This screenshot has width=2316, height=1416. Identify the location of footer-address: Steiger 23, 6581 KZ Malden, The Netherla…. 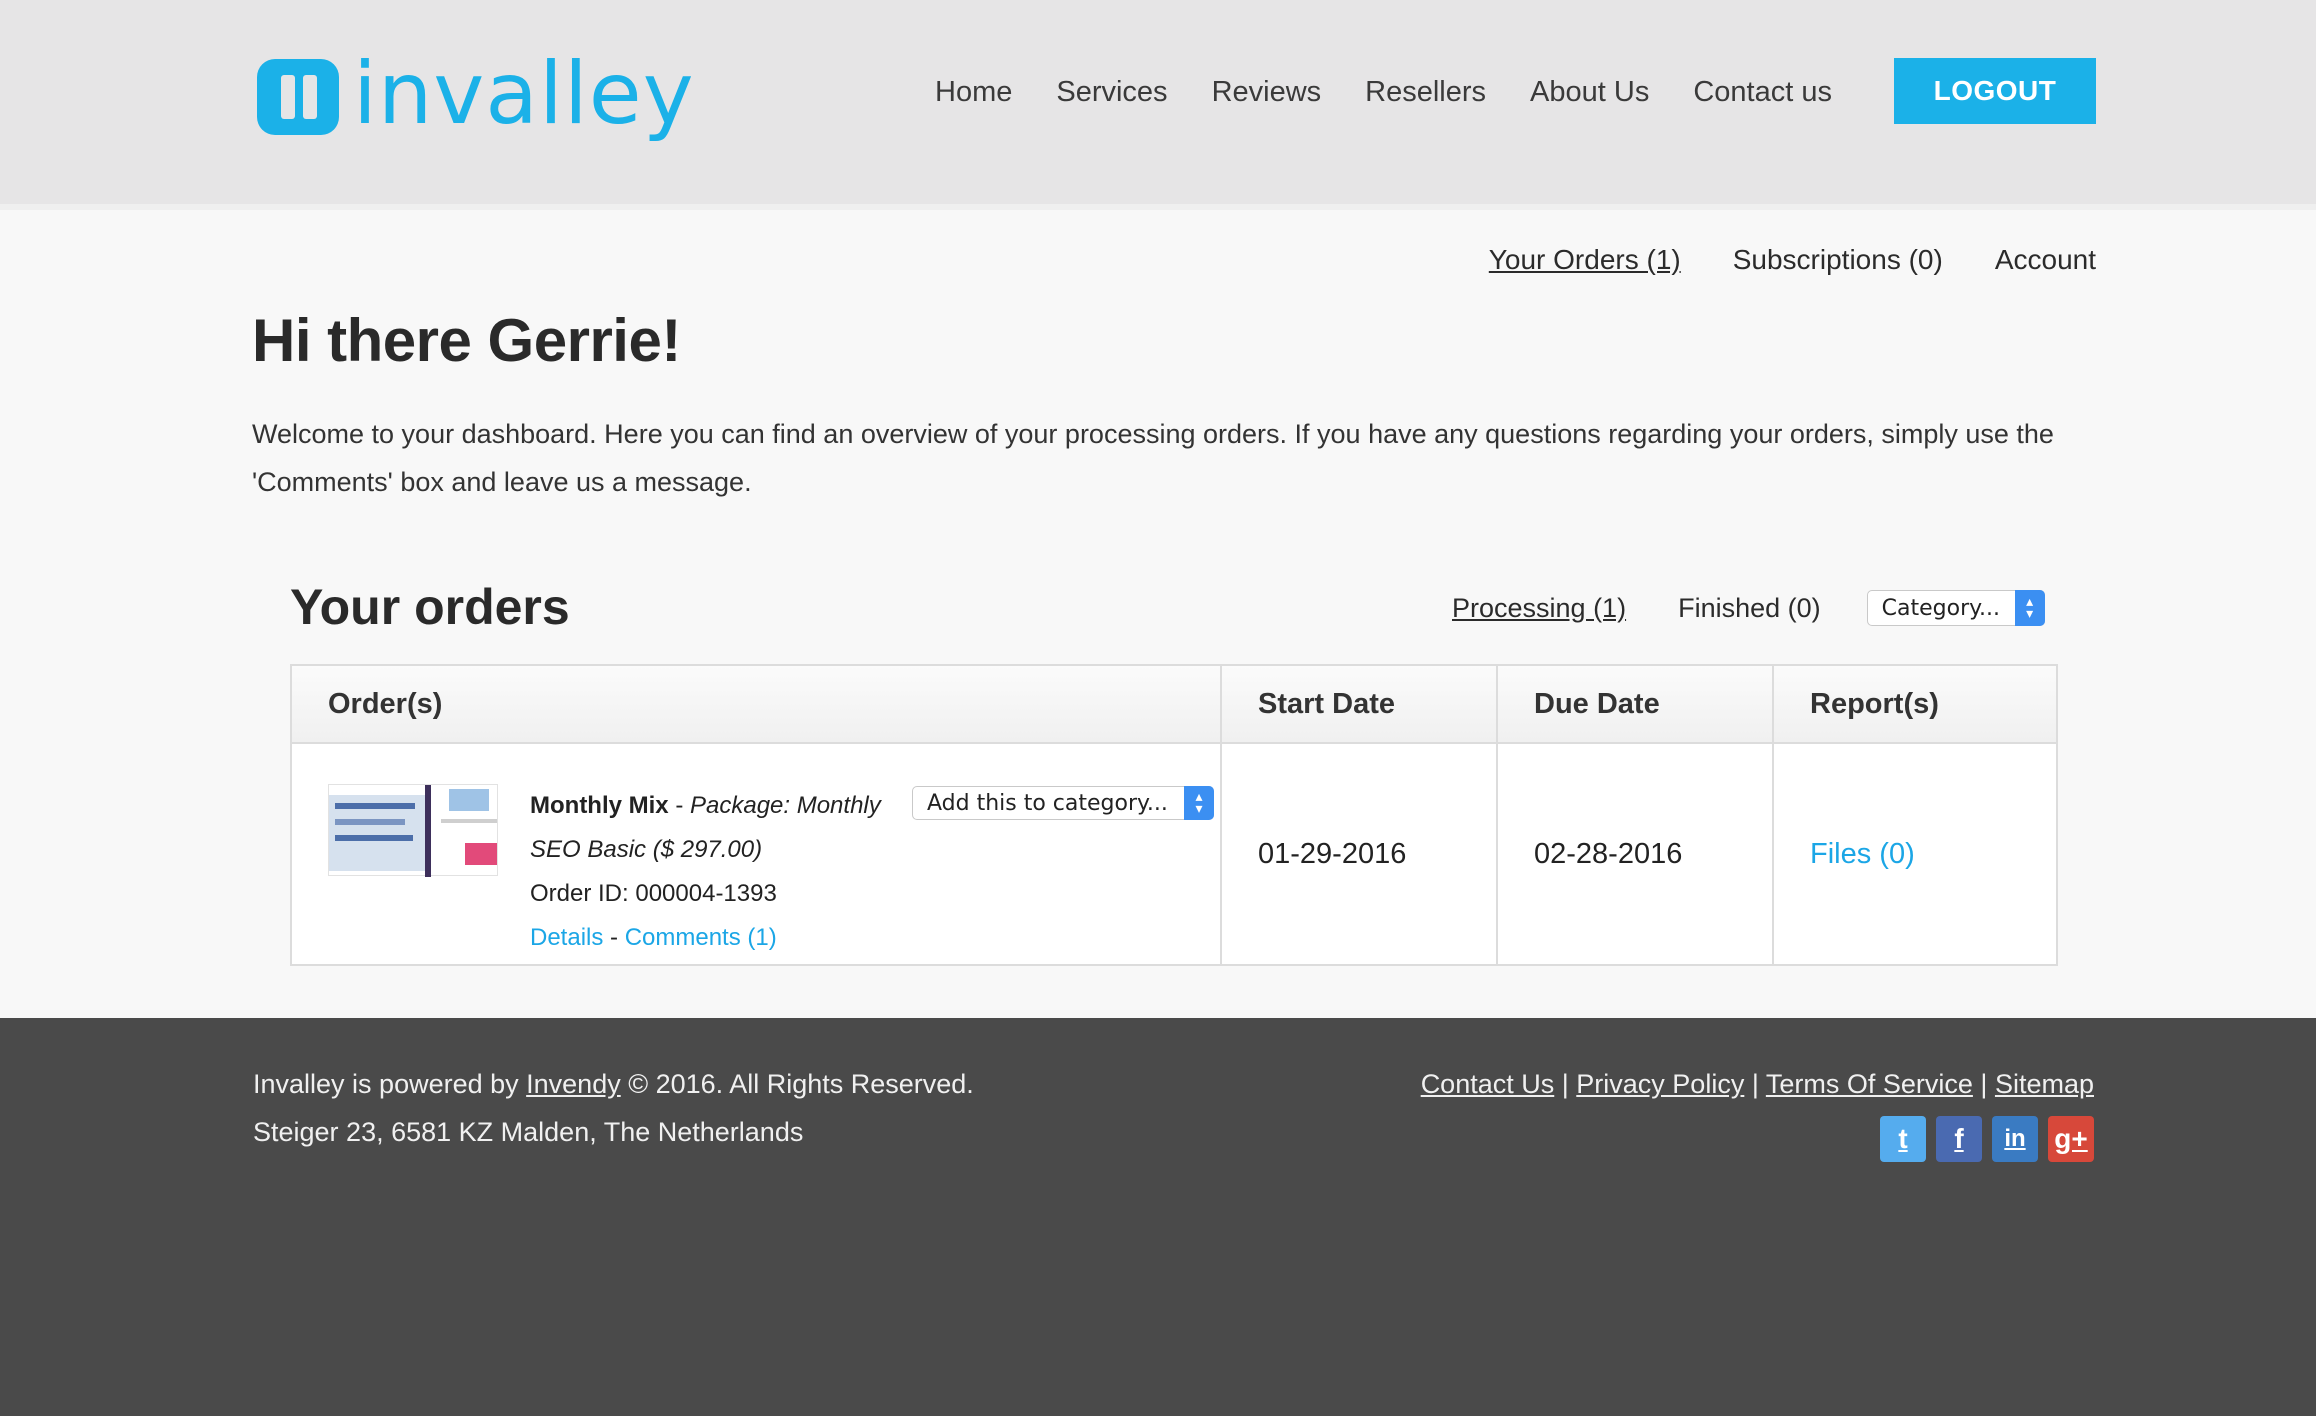
(528, 1132).